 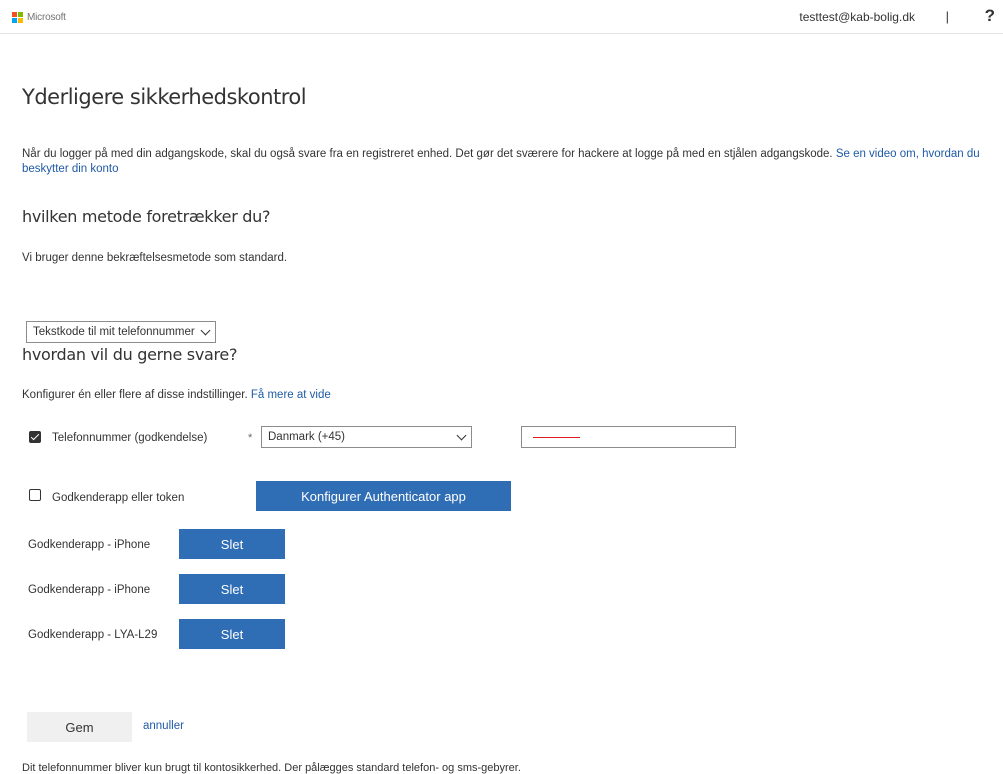 I want to click on country-select: Danmark (+45), so click(x=366, y=437).